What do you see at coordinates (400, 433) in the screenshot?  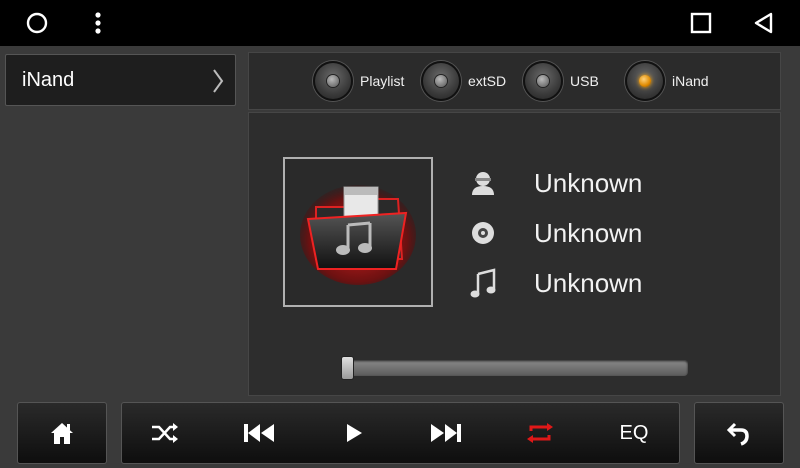 I see `playback-controls` at bounding box center [400, 433].